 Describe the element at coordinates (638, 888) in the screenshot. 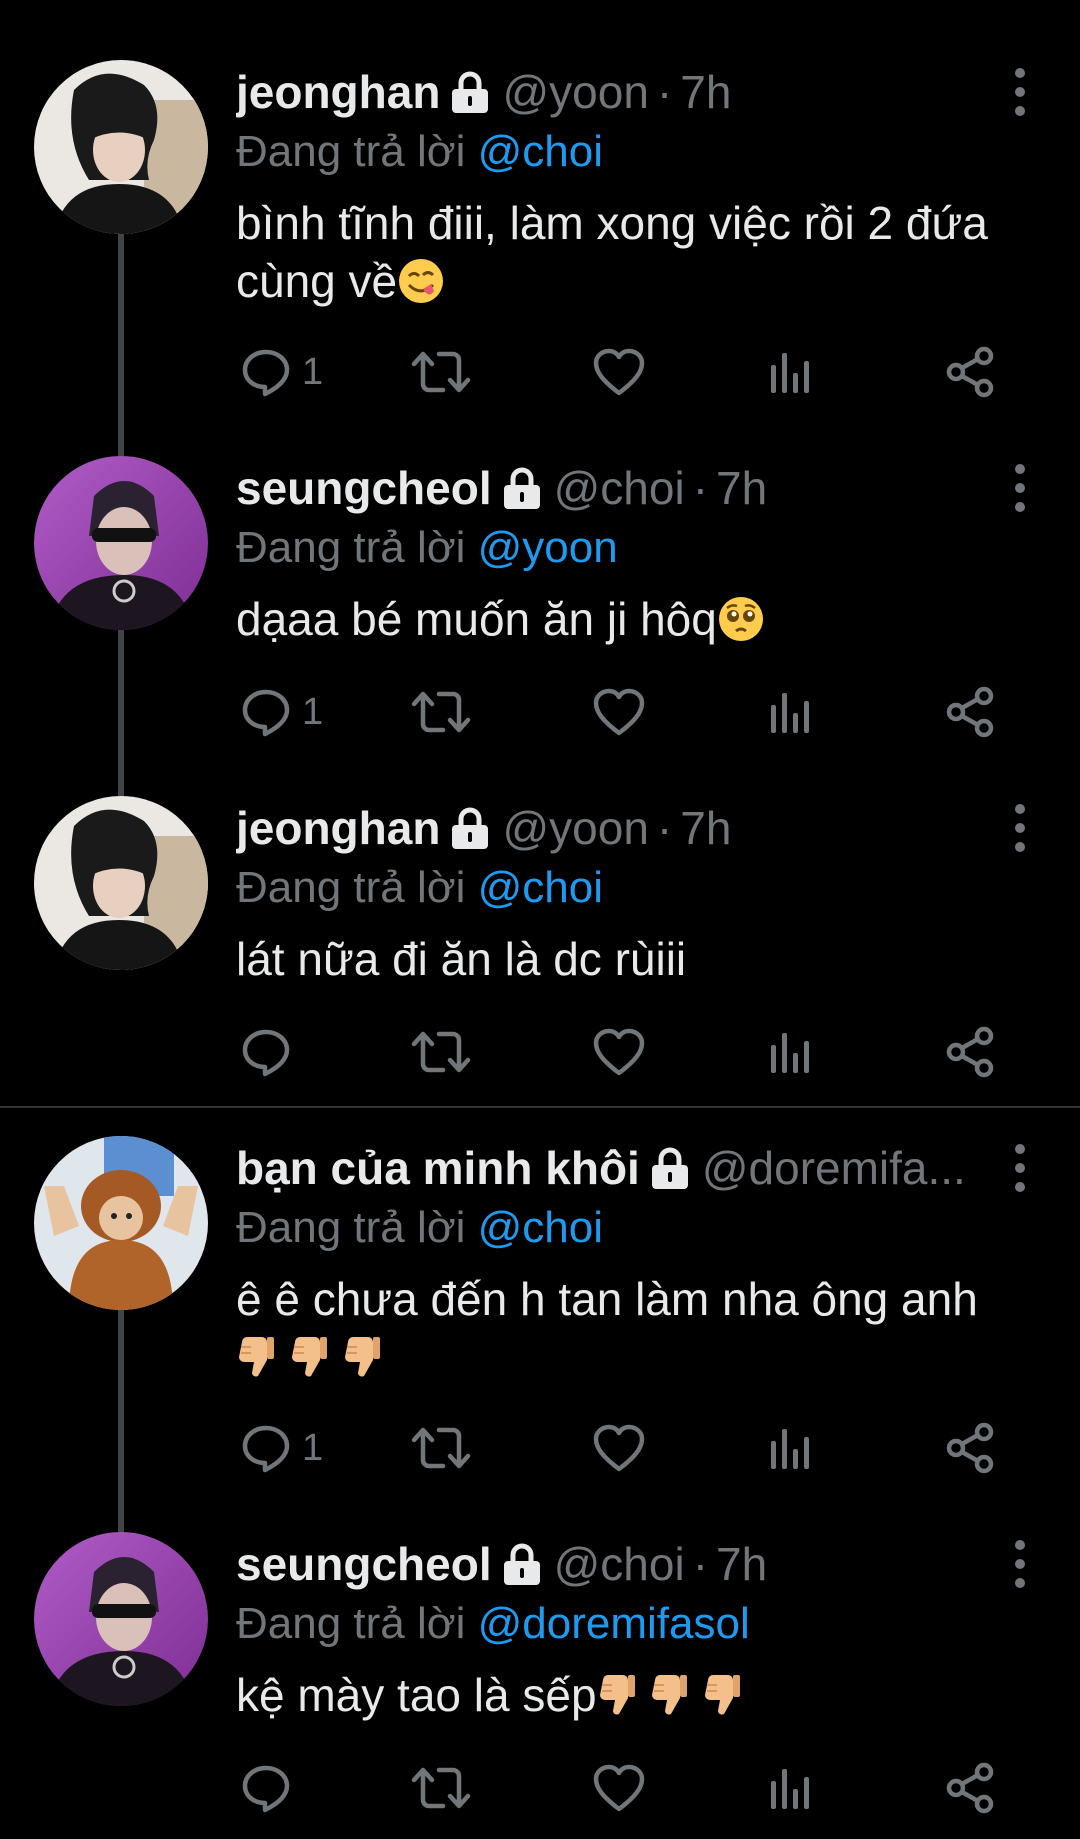

I see `replying-to: Đang trả lời @choi` at that location.